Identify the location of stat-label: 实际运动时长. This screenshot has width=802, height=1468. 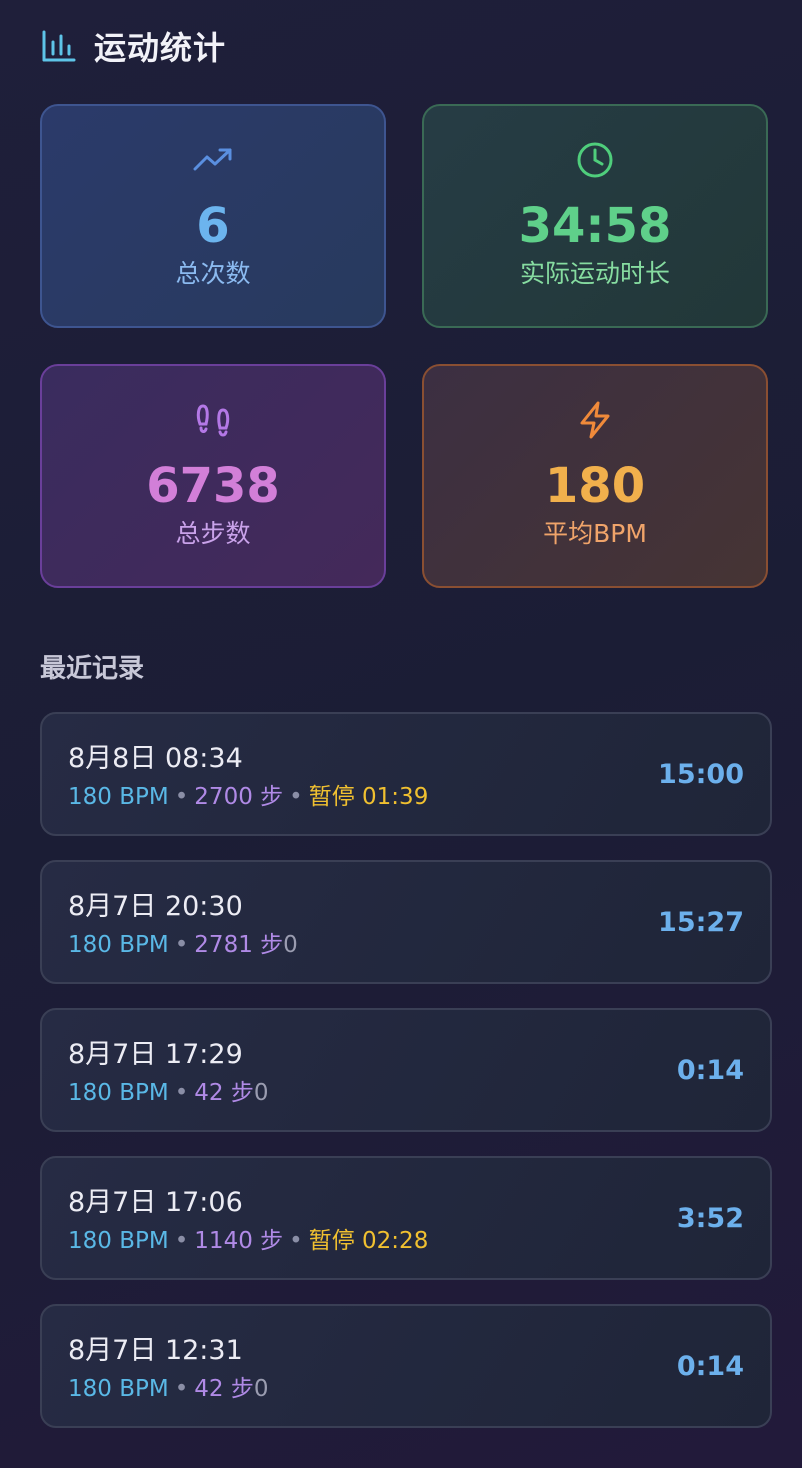
(594, 273).